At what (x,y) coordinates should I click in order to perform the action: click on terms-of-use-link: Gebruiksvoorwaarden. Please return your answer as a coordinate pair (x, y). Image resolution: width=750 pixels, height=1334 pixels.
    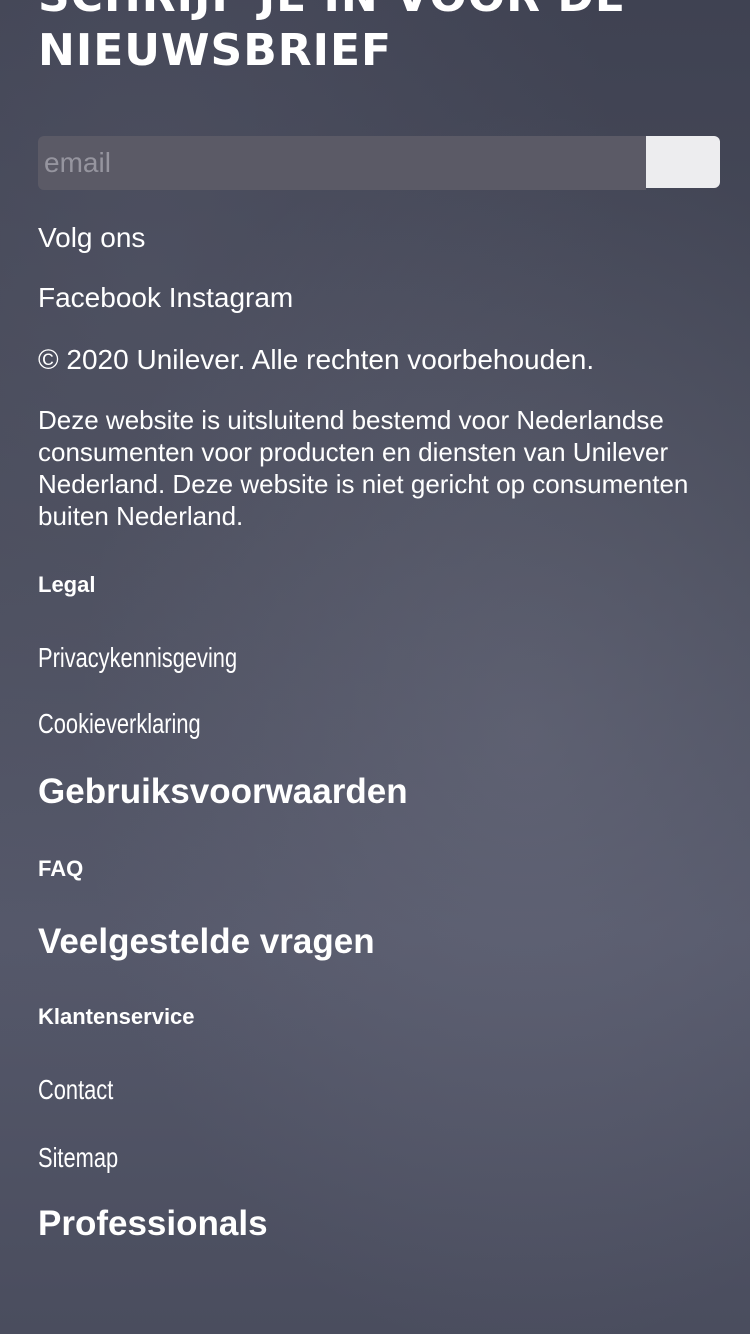
    Looking at the image, I should click on (223, 792).